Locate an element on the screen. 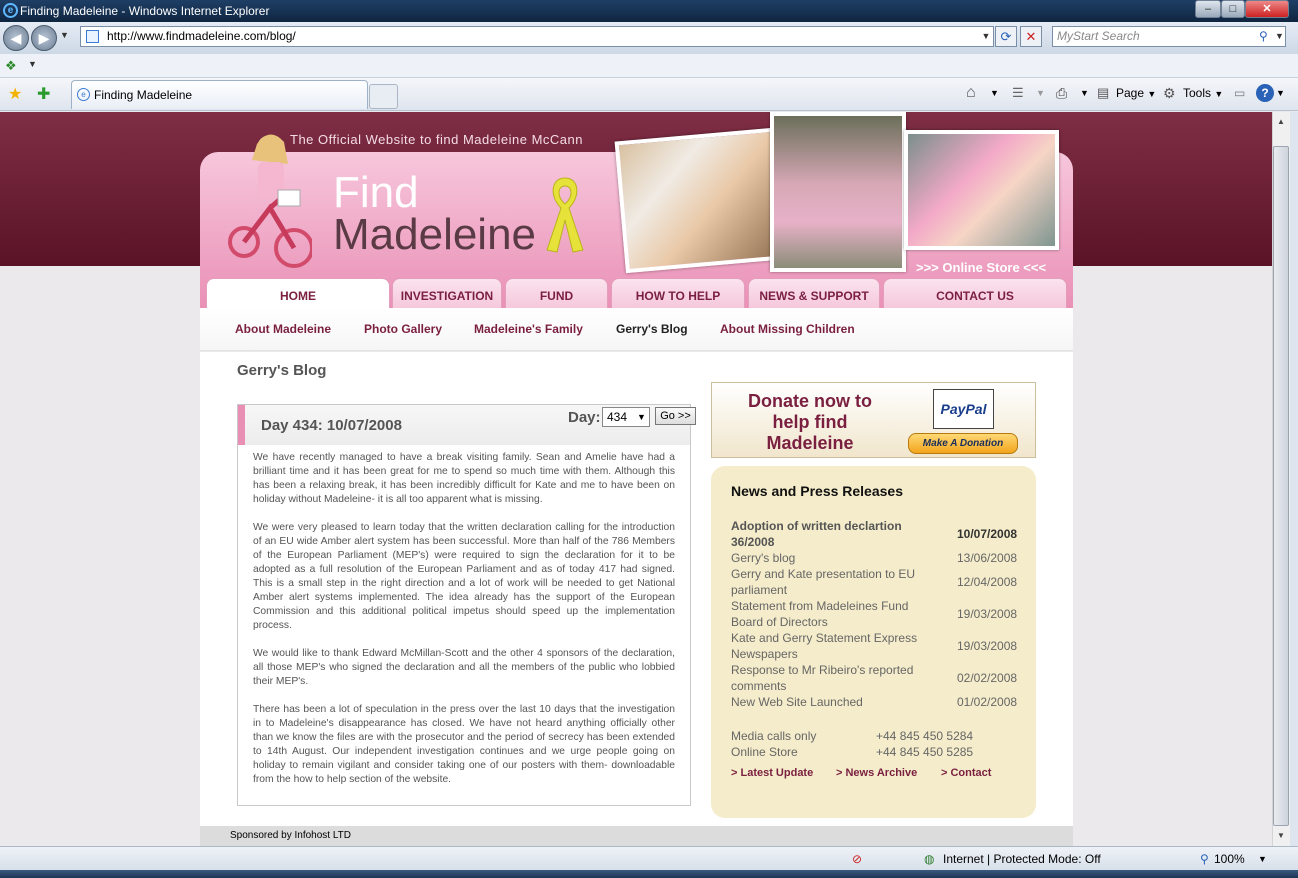  news-item-title: New Web Site Launched is located at coordinates (797, 702).